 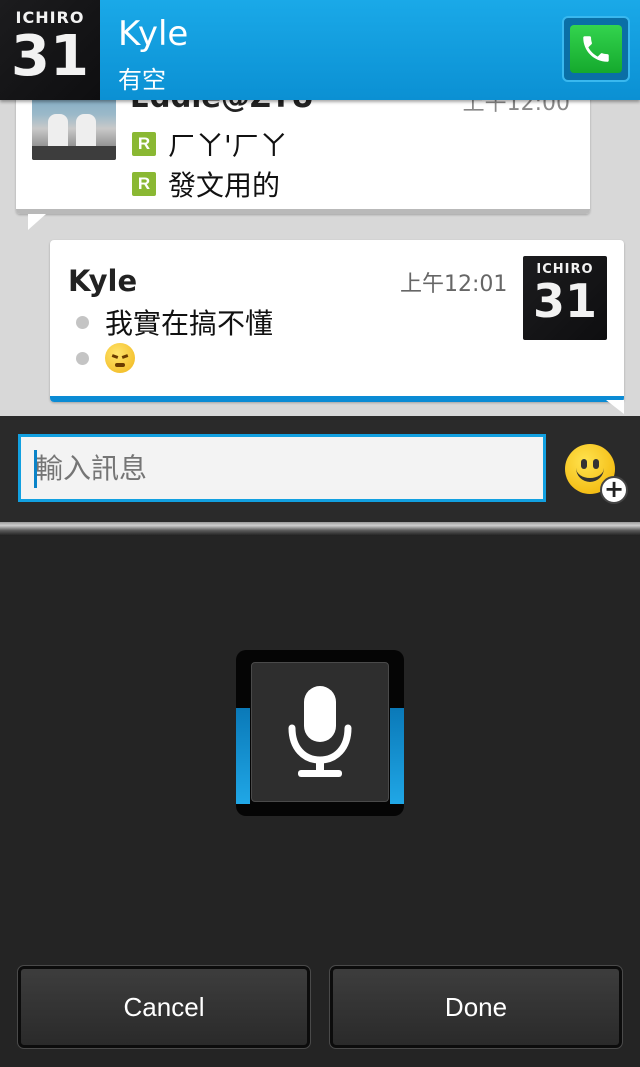 I want to click on message-line: 我實在搞不懂, so click(x=174, y=322).